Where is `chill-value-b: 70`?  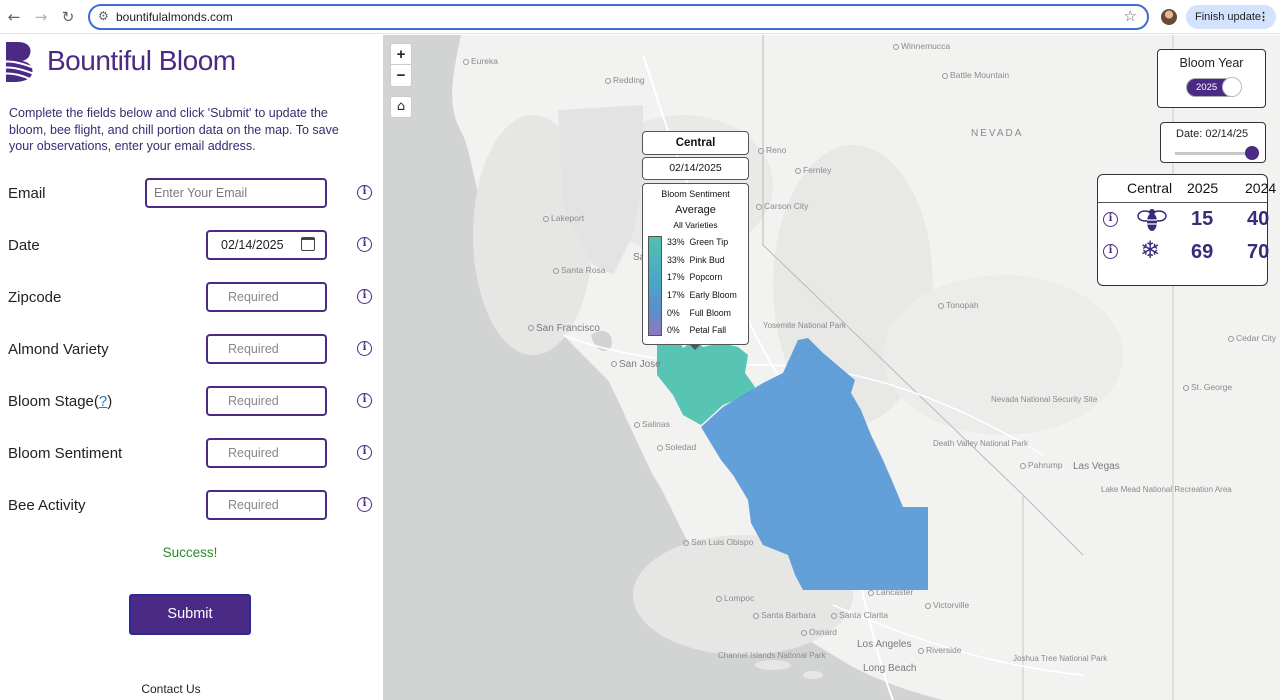 chill-value-b: 70 is located at coordinates (1258, 252).